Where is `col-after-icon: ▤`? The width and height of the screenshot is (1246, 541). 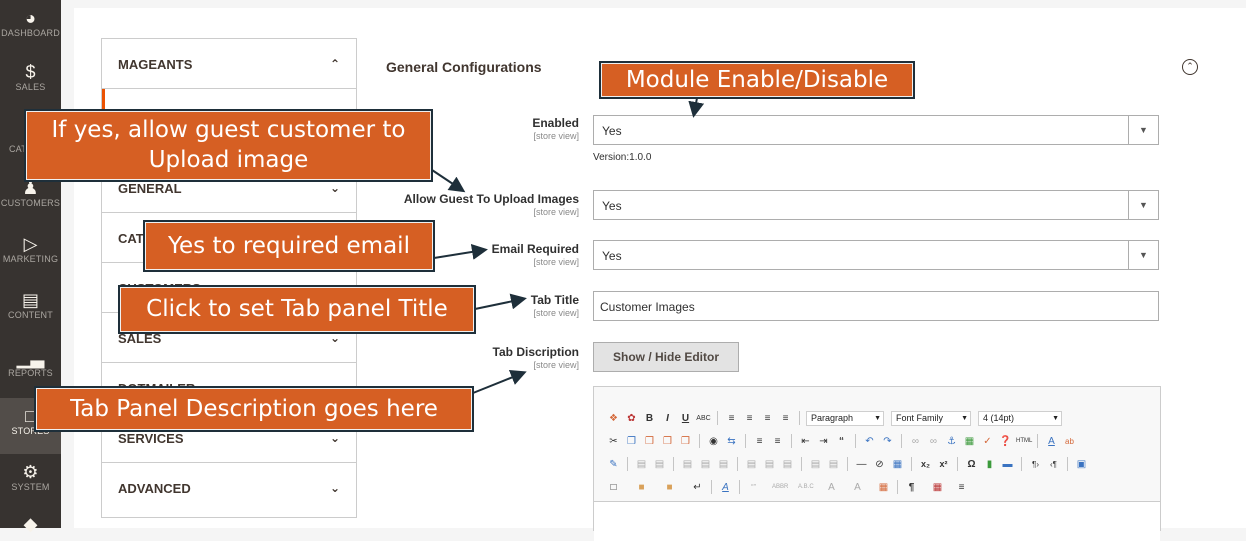
col-after-icon: ▤ is located at coordinates (769, 464).